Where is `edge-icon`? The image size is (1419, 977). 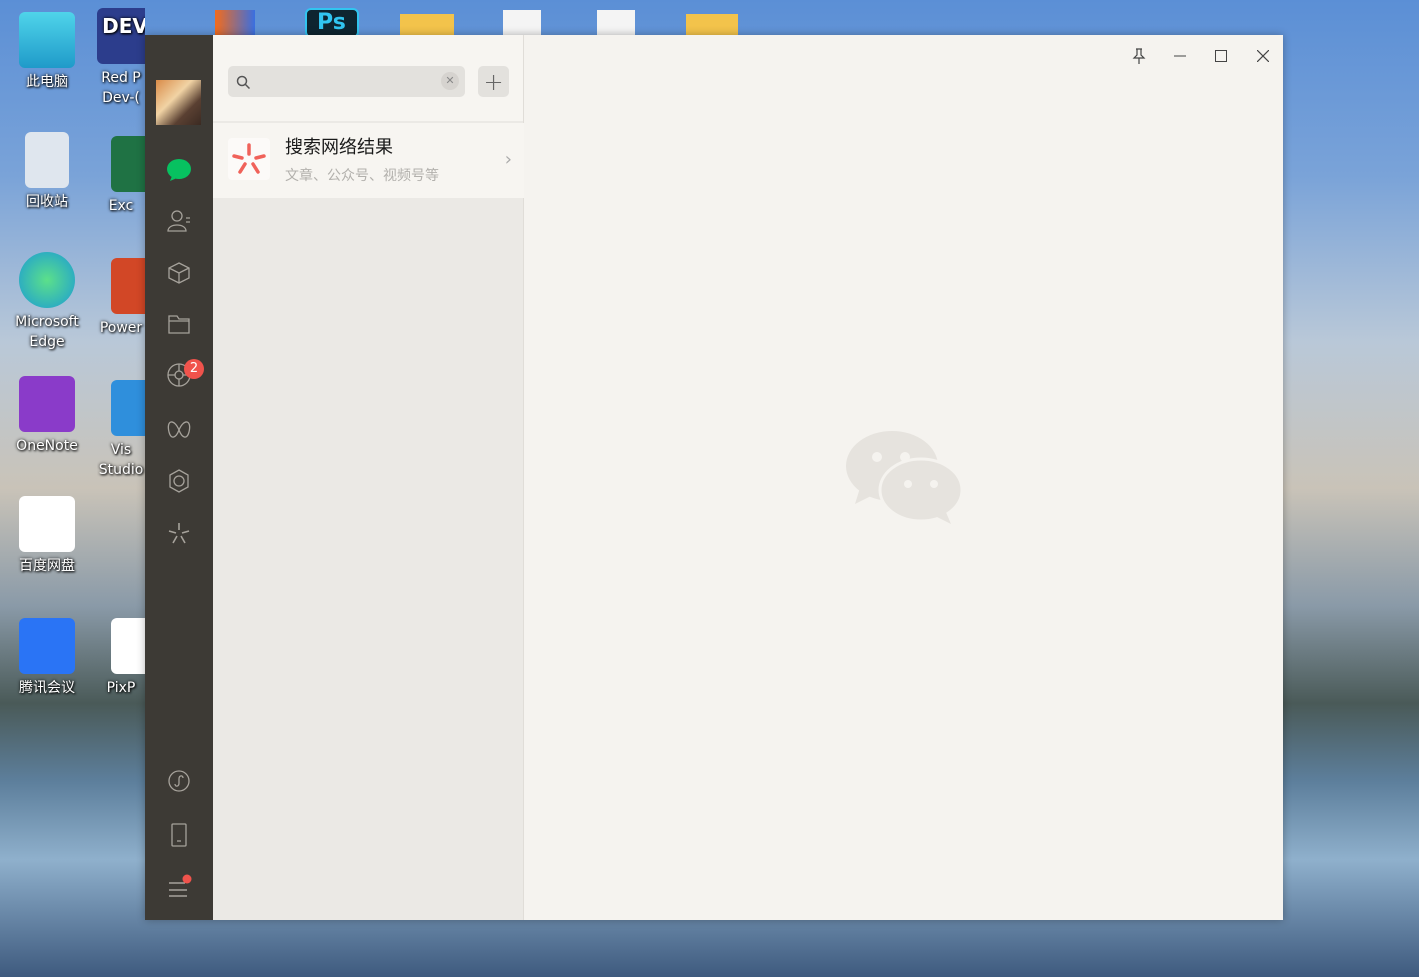 edge-icon is located at coordinates (47, 280).